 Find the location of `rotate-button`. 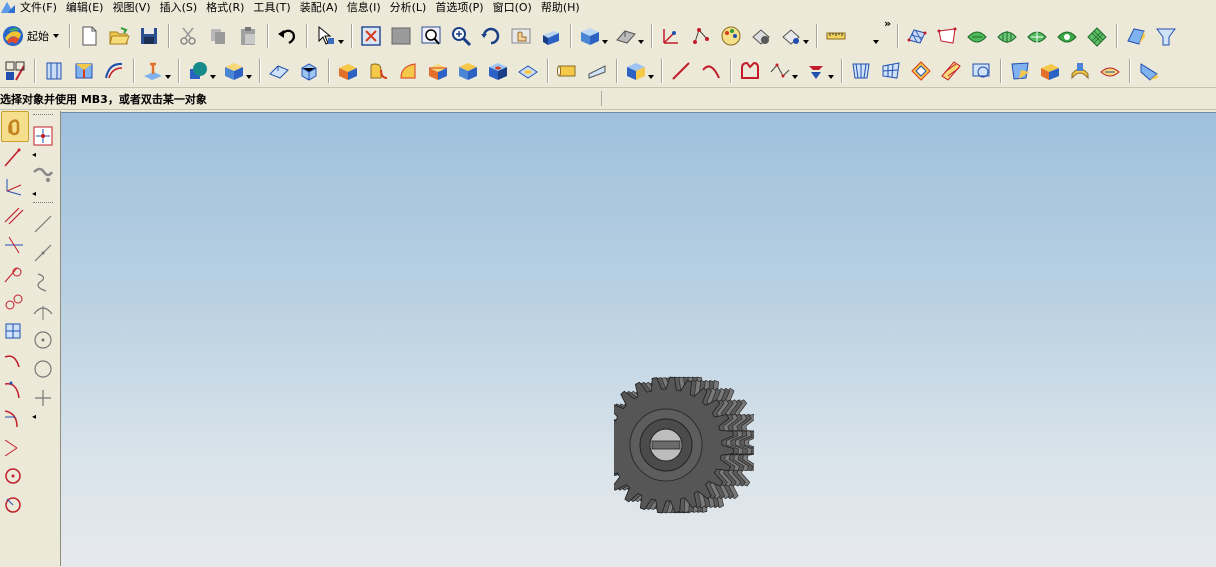

rotate-button is located at coordinates (491, 36).